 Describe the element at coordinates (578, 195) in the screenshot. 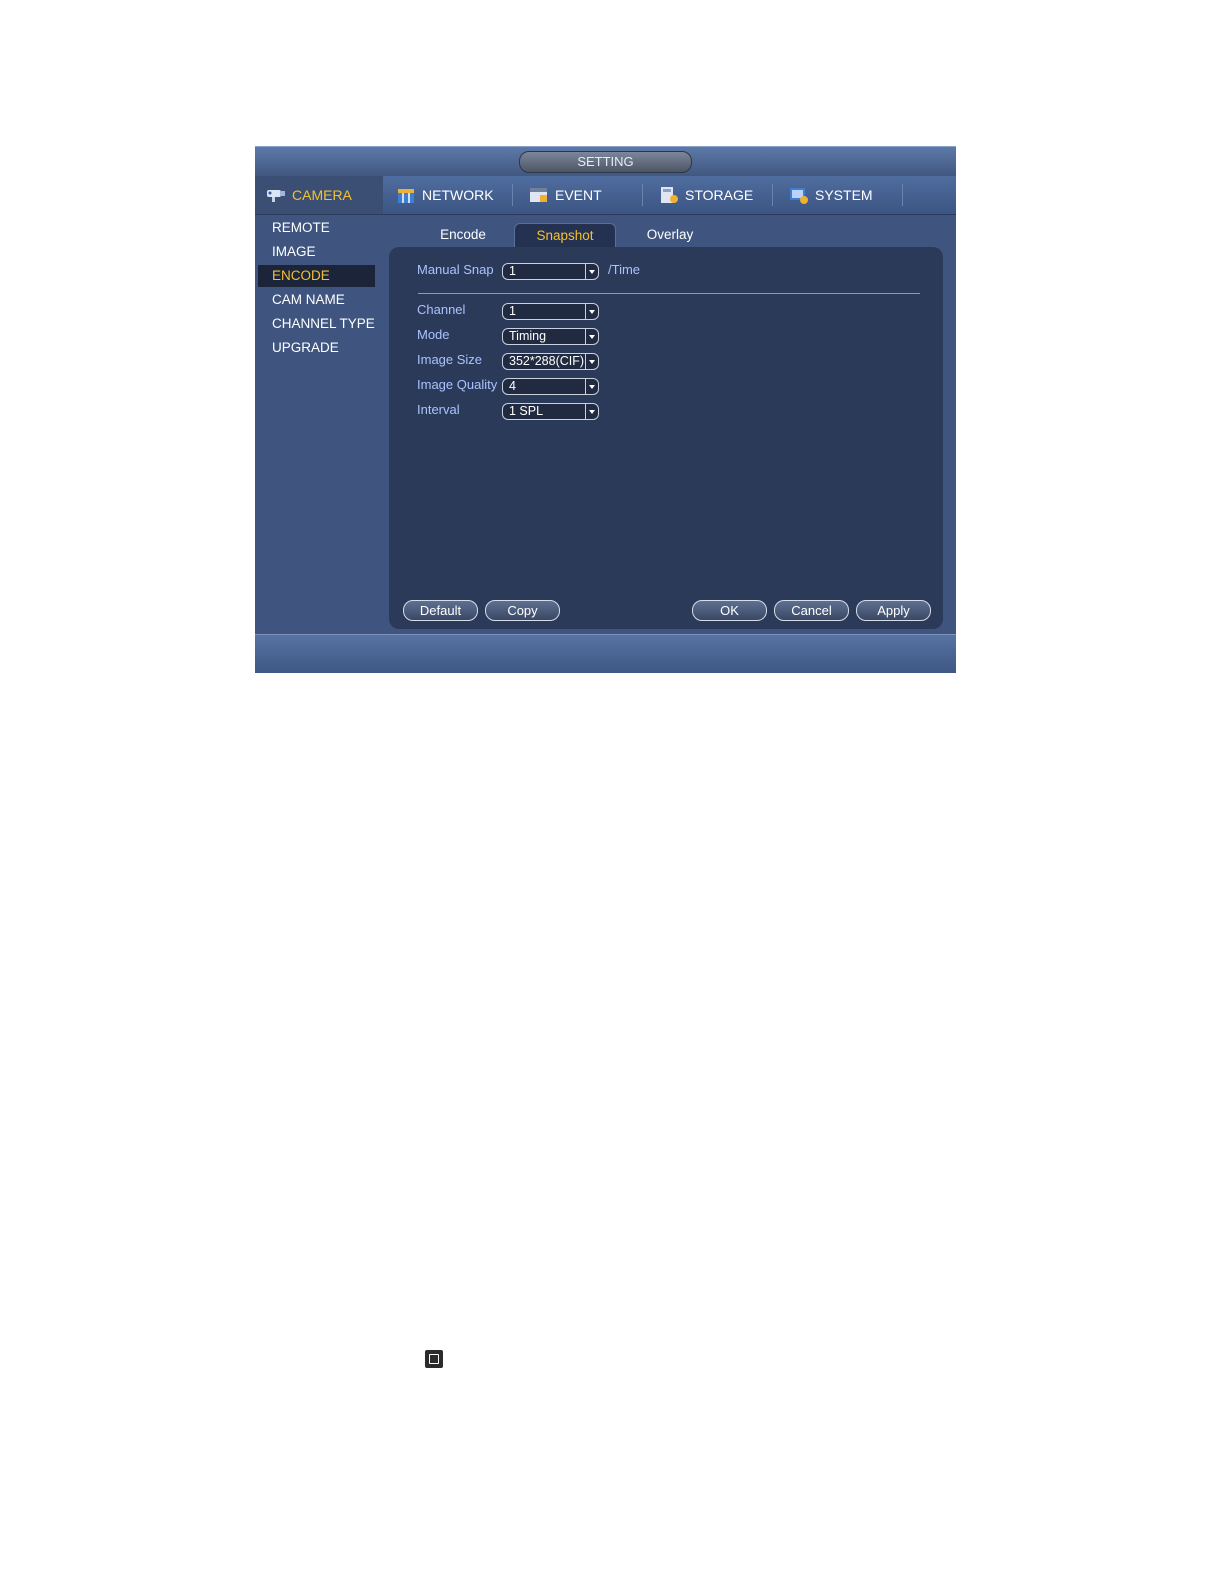

I see `tab-event: EVENT` at that location.